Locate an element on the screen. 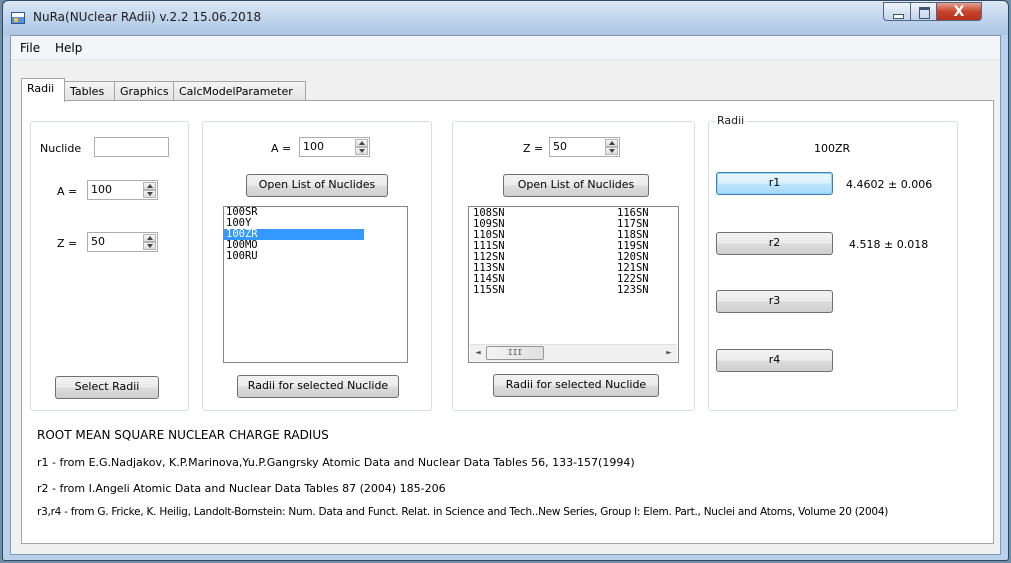 Image resolution: width=1011 pixels, height=563 pixels. nuclide-input is located at coordinates (131, 147).